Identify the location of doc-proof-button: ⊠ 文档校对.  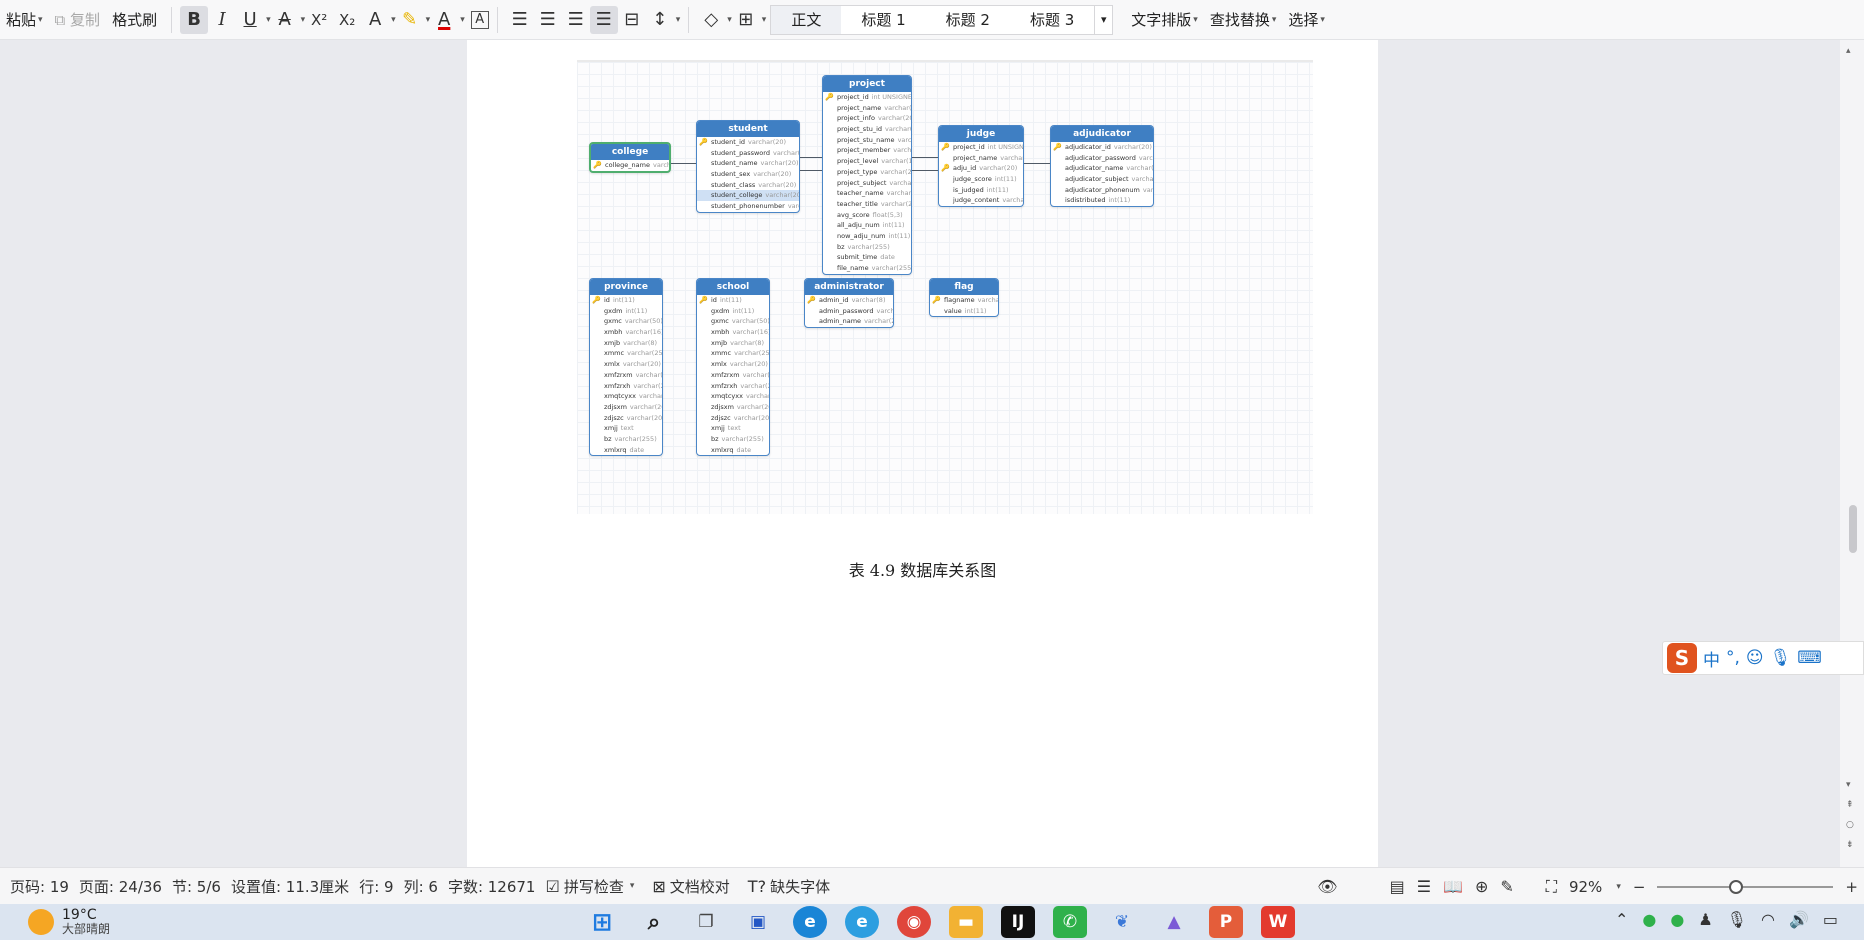
(690, 886).